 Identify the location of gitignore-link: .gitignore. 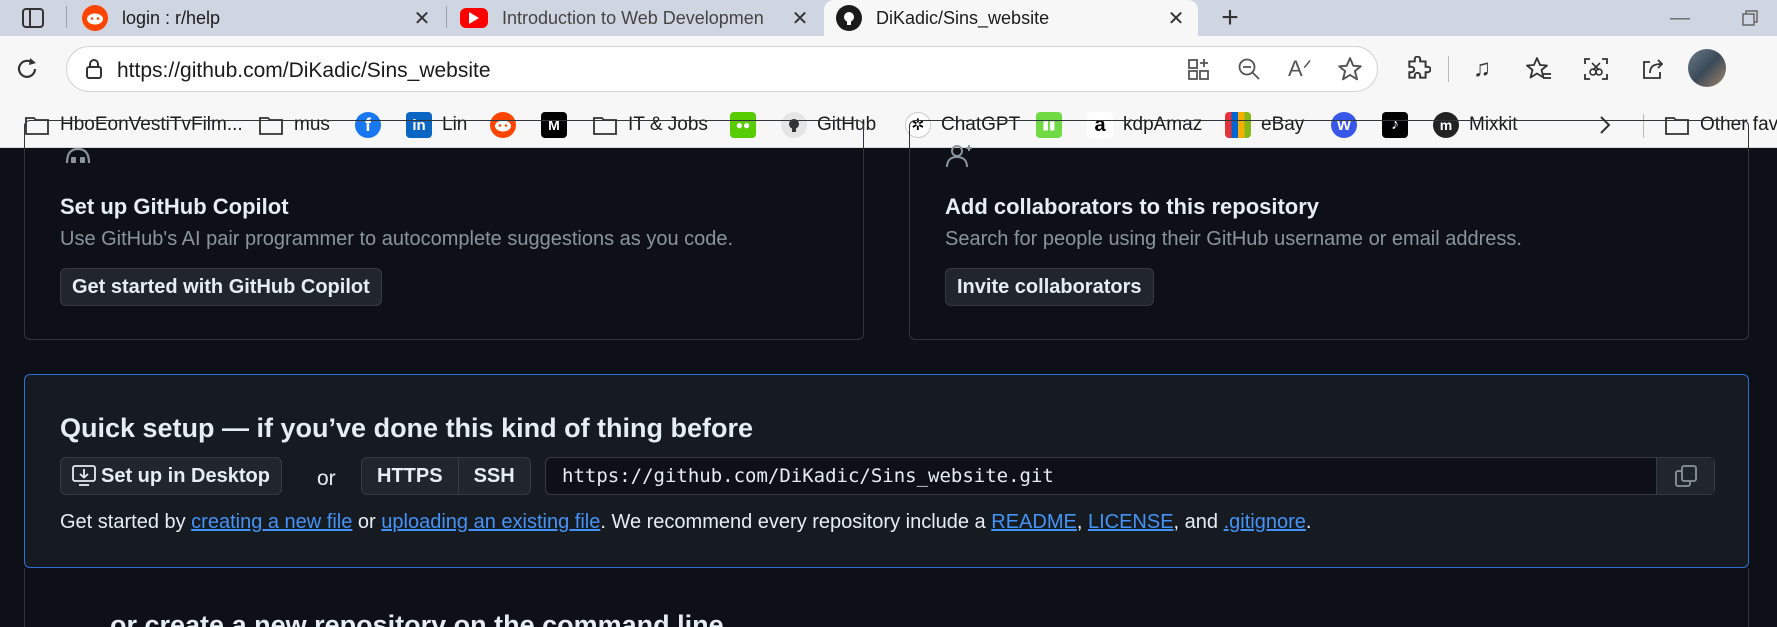
(1265, 522).